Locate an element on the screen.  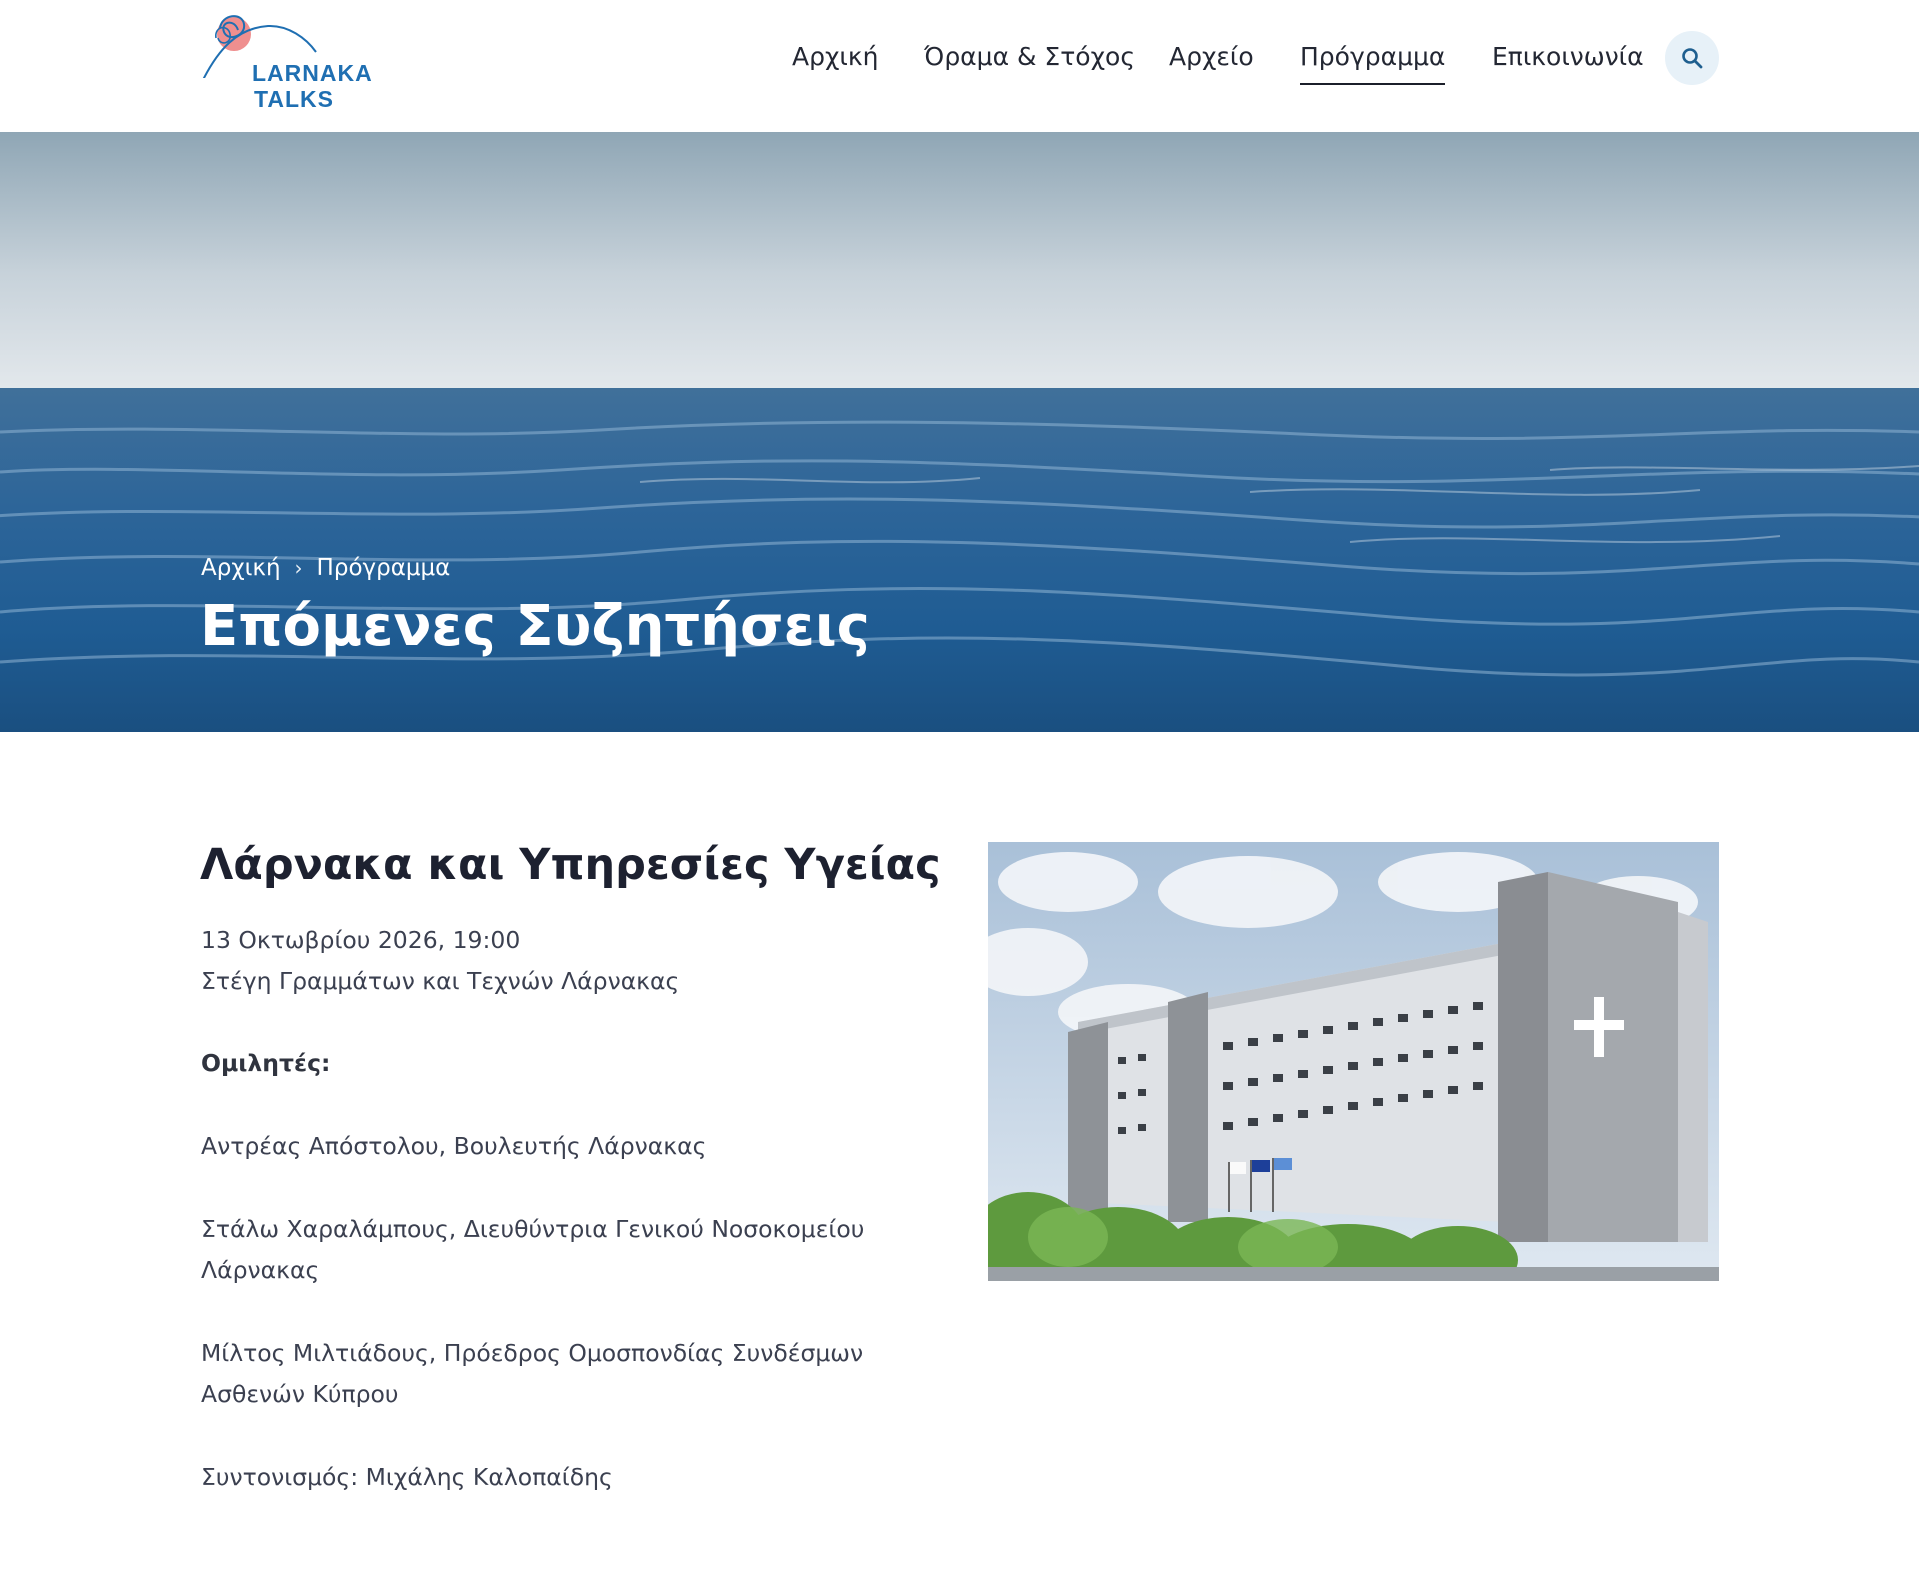
hospital-building-image is located at coordinates (1353, 1061).